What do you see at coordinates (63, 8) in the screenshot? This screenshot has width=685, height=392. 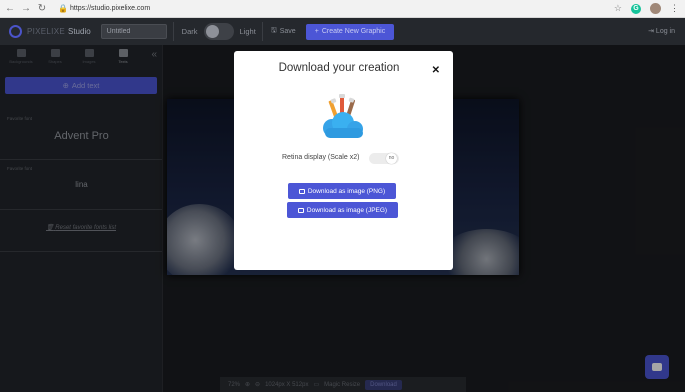 I see `lock-icon: 🔒` at bounding box center [63, 8].